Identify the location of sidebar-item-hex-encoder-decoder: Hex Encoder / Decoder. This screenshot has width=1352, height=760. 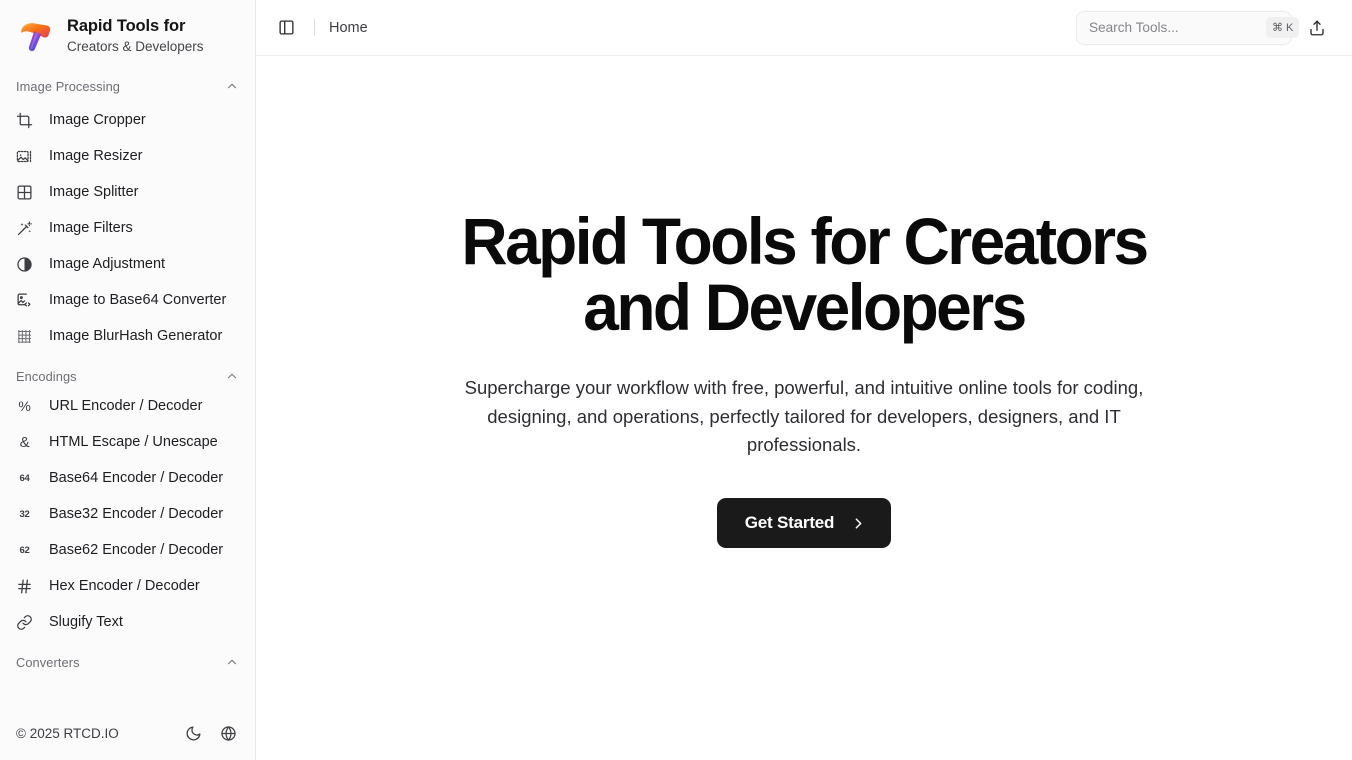
(127, 586).